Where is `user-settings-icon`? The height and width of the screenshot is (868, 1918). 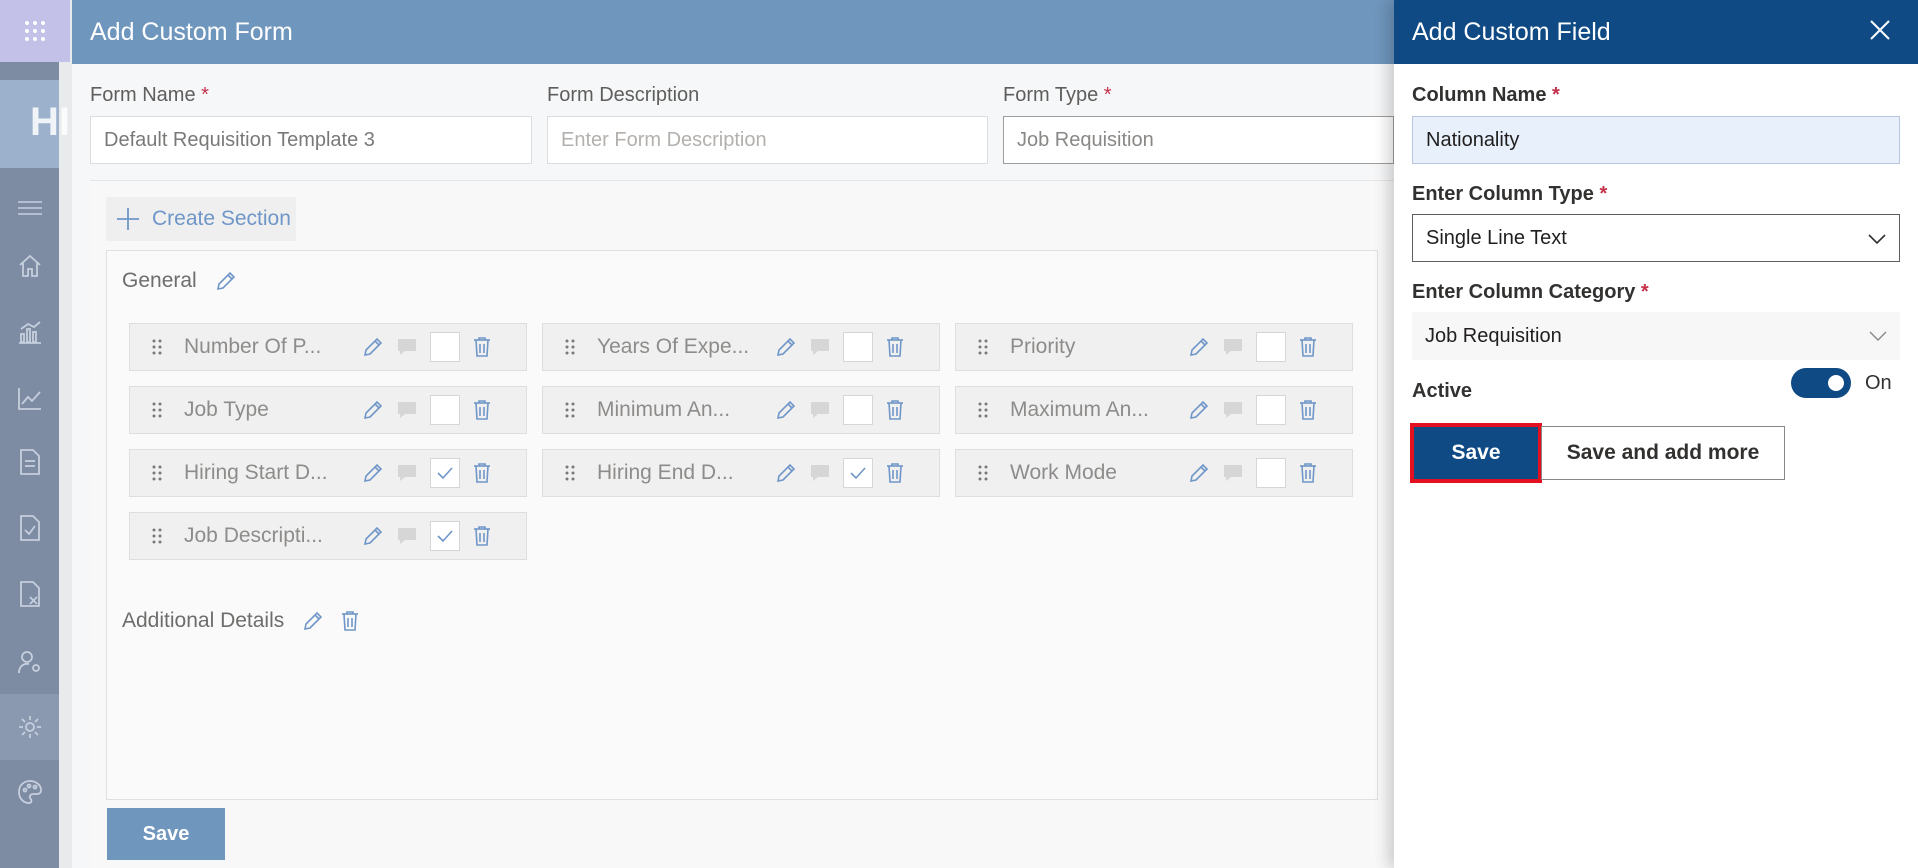 user-settings-icon is located at coordinates (30, 662).